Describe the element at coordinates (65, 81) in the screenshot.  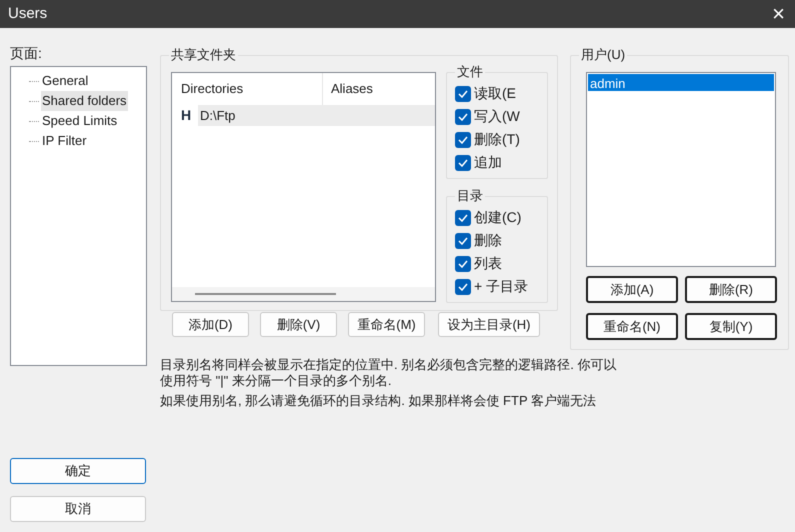
I see `tree-item: General` at that location.